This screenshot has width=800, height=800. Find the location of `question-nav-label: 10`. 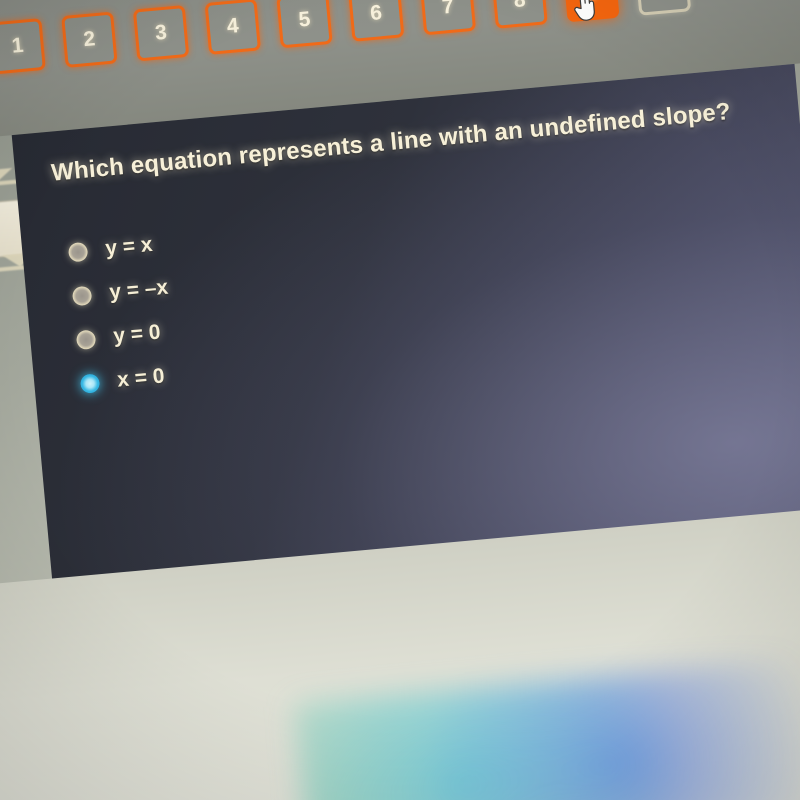

question-nav-label: 10 is located at coordinates (662, 0).